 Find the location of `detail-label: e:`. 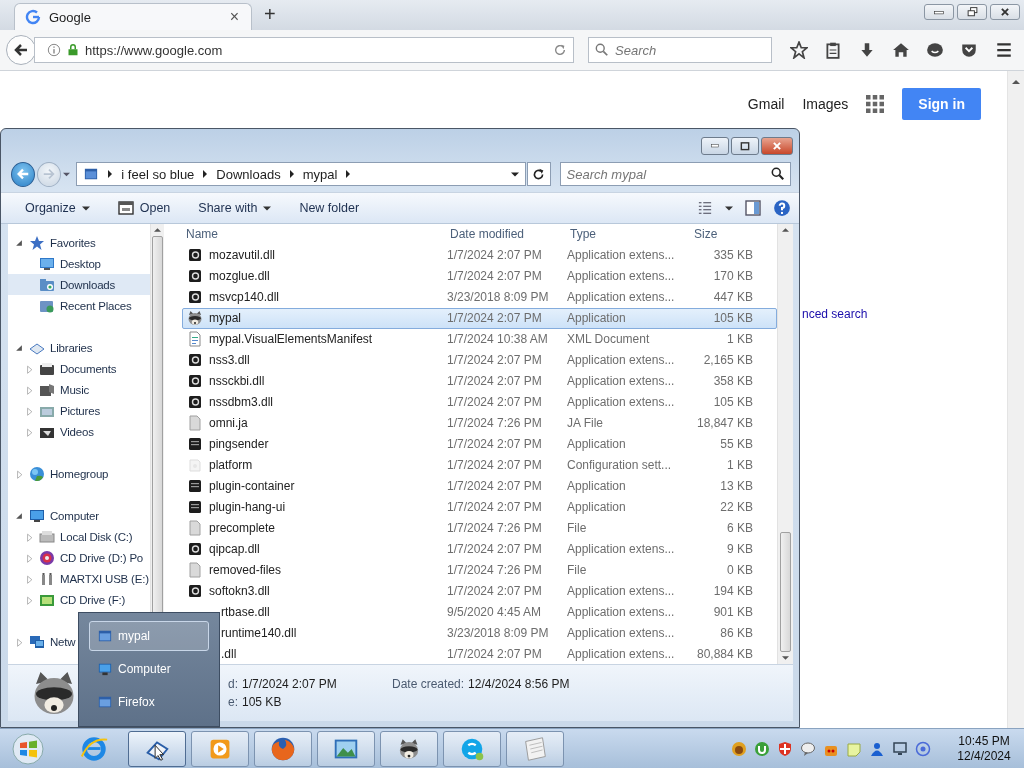

detail-label: e: is located at coordinates (233, 702).